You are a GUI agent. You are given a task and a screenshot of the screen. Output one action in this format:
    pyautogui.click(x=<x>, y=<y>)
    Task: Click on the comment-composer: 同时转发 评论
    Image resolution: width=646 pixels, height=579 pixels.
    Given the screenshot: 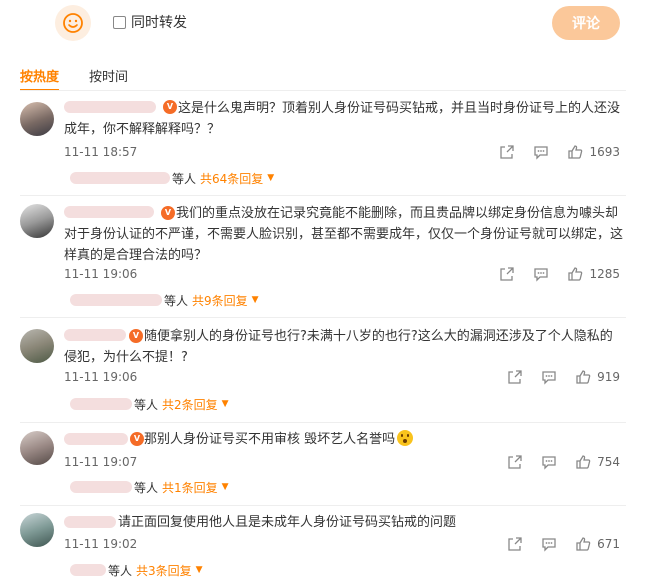 What is the action you would take?
    pyautogui.click(x=323, y=24)
    